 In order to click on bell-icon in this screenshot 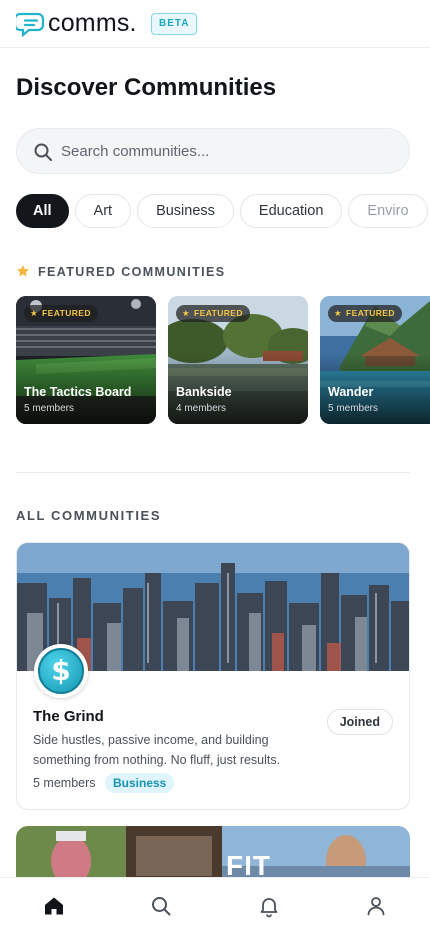, I will do `click(269, 906)`.